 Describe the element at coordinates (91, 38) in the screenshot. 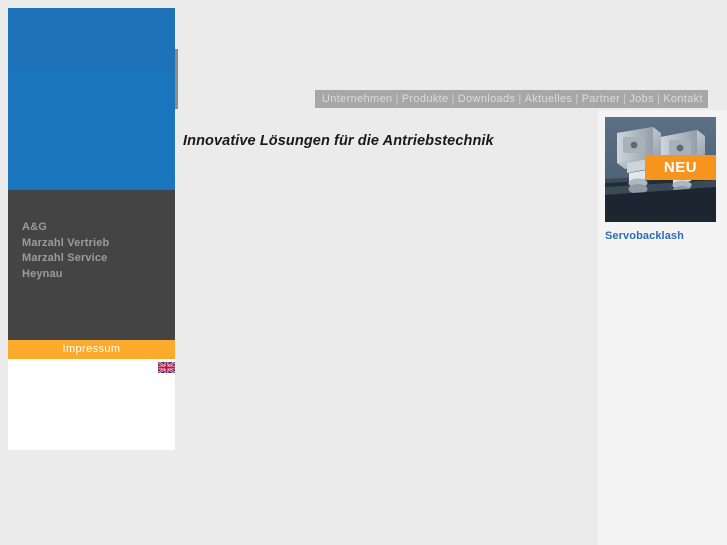

I see `brand-top-band` at that location.